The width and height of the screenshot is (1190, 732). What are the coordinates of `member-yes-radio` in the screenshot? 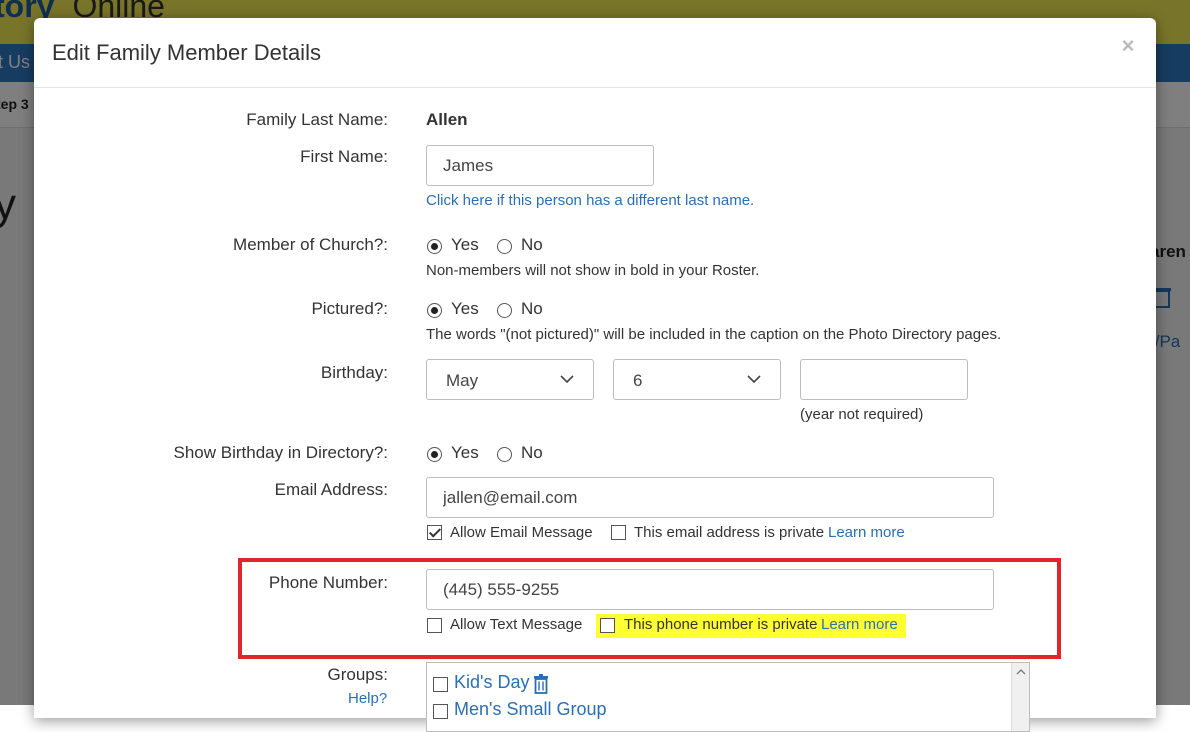 It's located at (434, 246).